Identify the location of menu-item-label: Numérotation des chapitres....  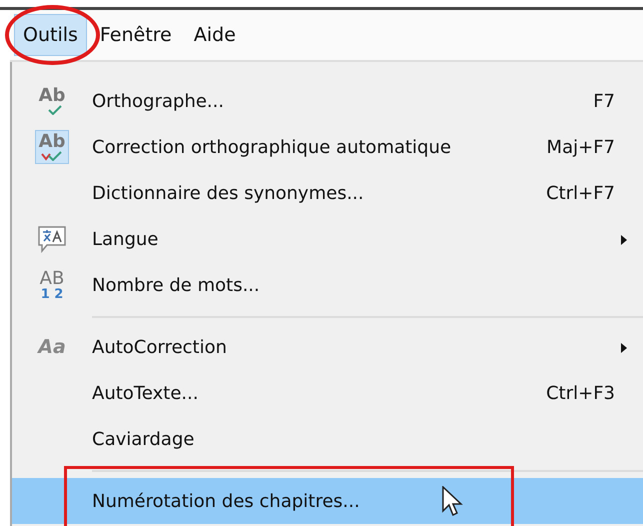
(226, 502).